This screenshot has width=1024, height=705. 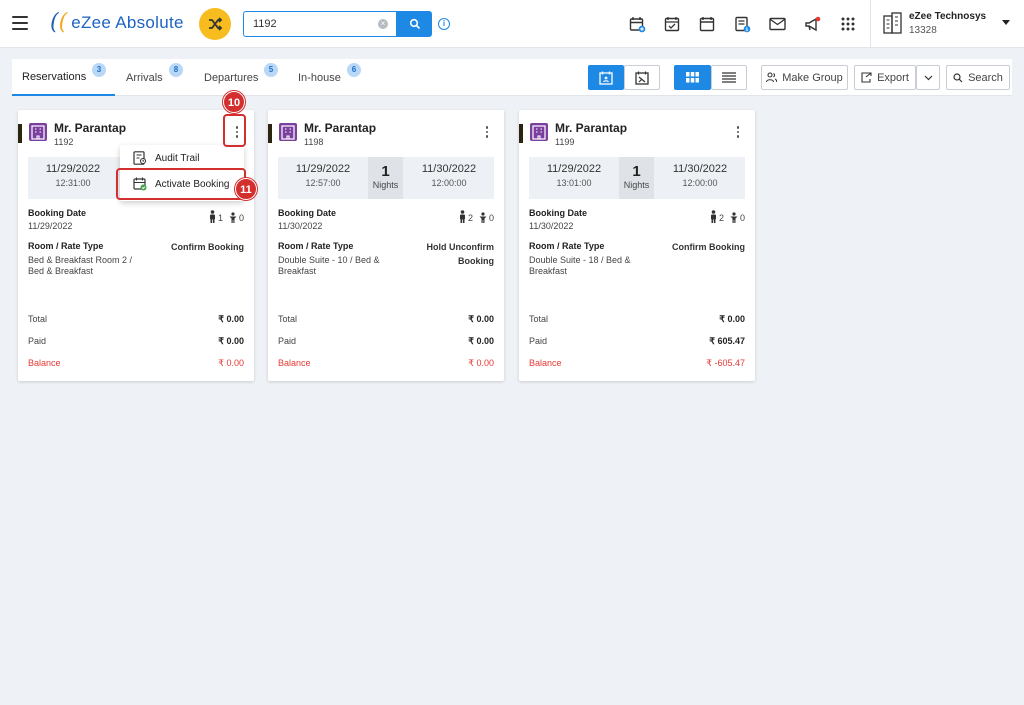 I want to click on adult-count: 1, so click(x=220, y=218).